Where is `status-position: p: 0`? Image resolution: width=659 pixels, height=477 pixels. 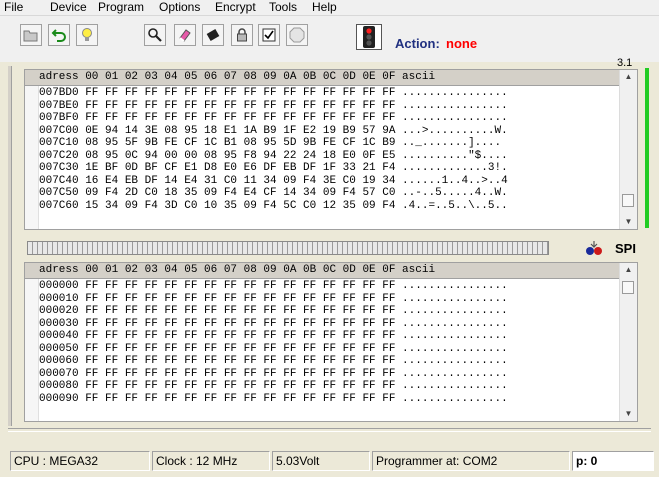
status-position: p: 0 is located at coordinates (613, 461).